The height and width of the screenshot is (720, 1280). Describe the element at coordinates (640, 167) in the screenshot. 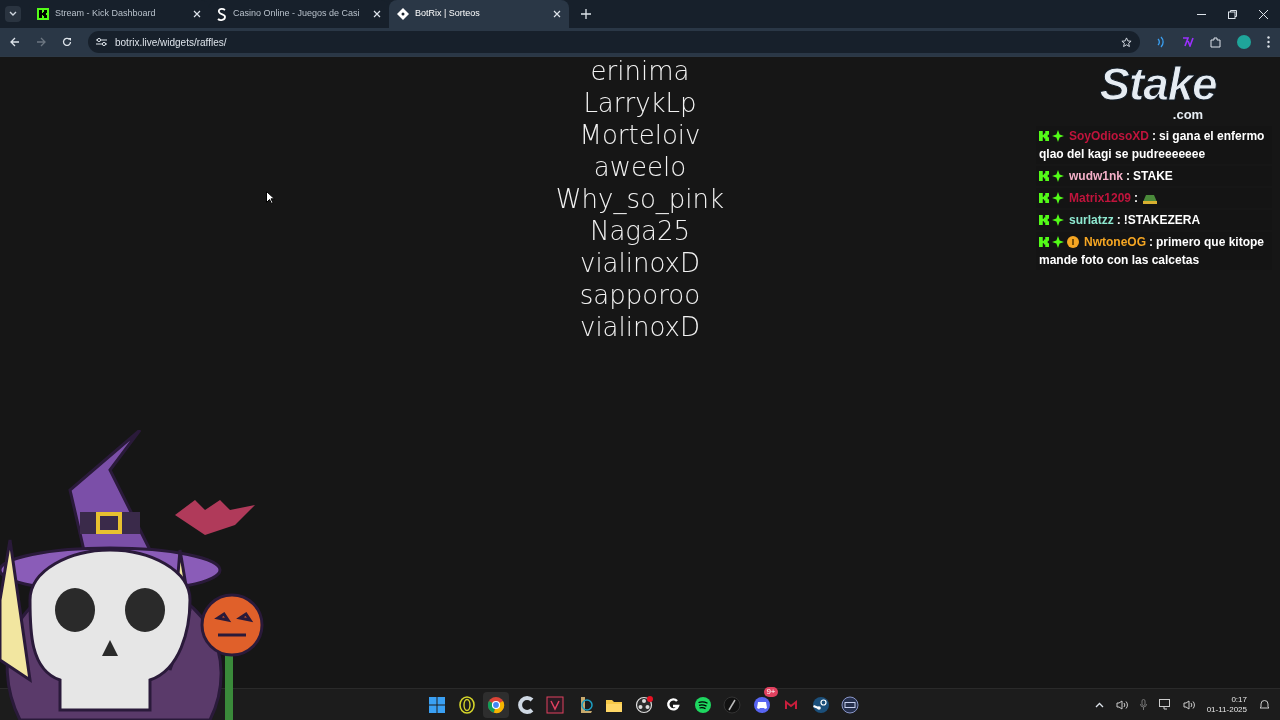

I see `raffle-entry-name: aweelo` at that location.